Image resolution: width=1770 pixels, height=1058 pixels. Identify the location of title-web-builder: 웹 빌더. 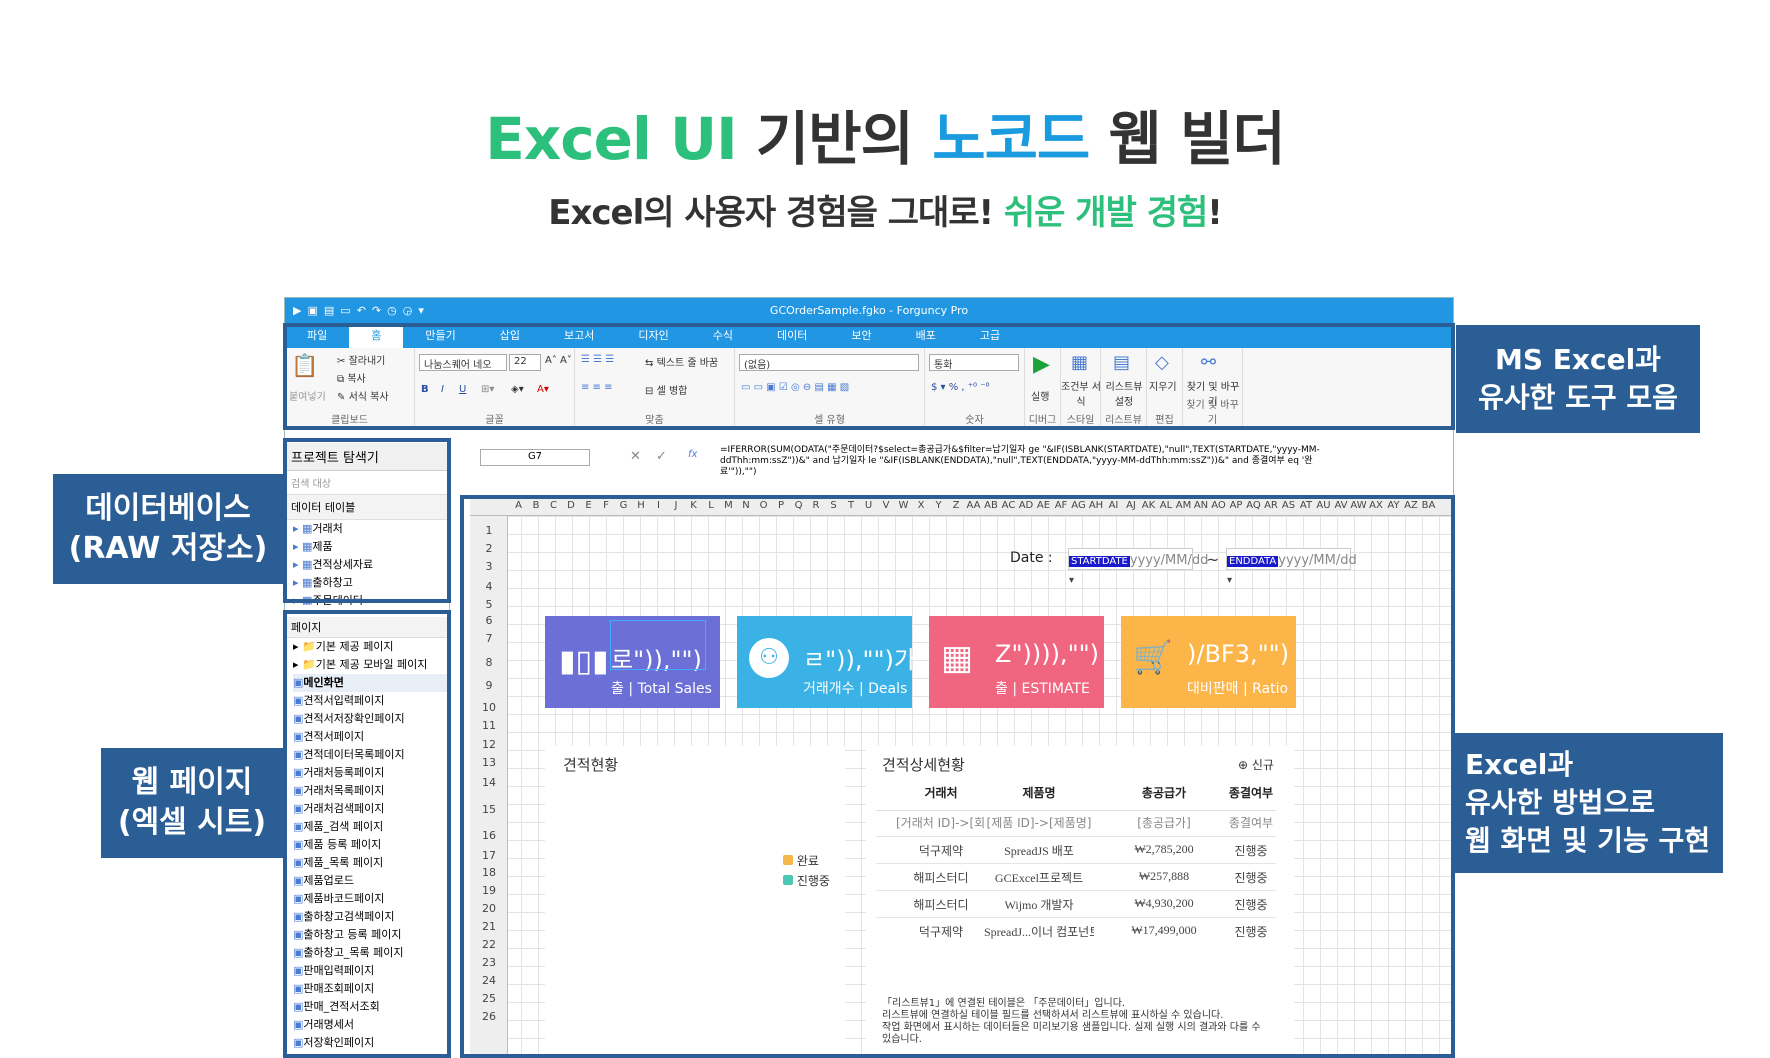
(1187, 139).